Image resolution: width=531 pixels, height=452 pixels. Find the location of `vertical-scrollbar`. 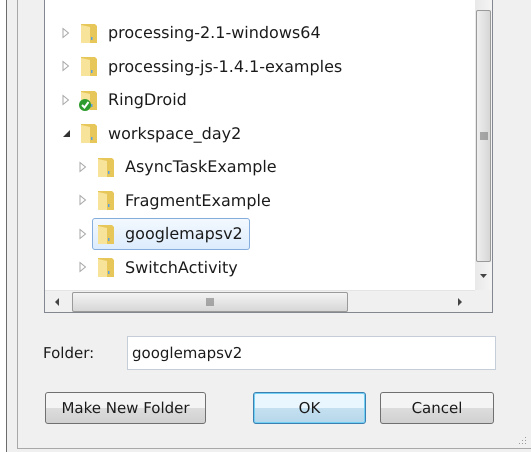

vertical-scrollbar is located at coordinates (483, 145).